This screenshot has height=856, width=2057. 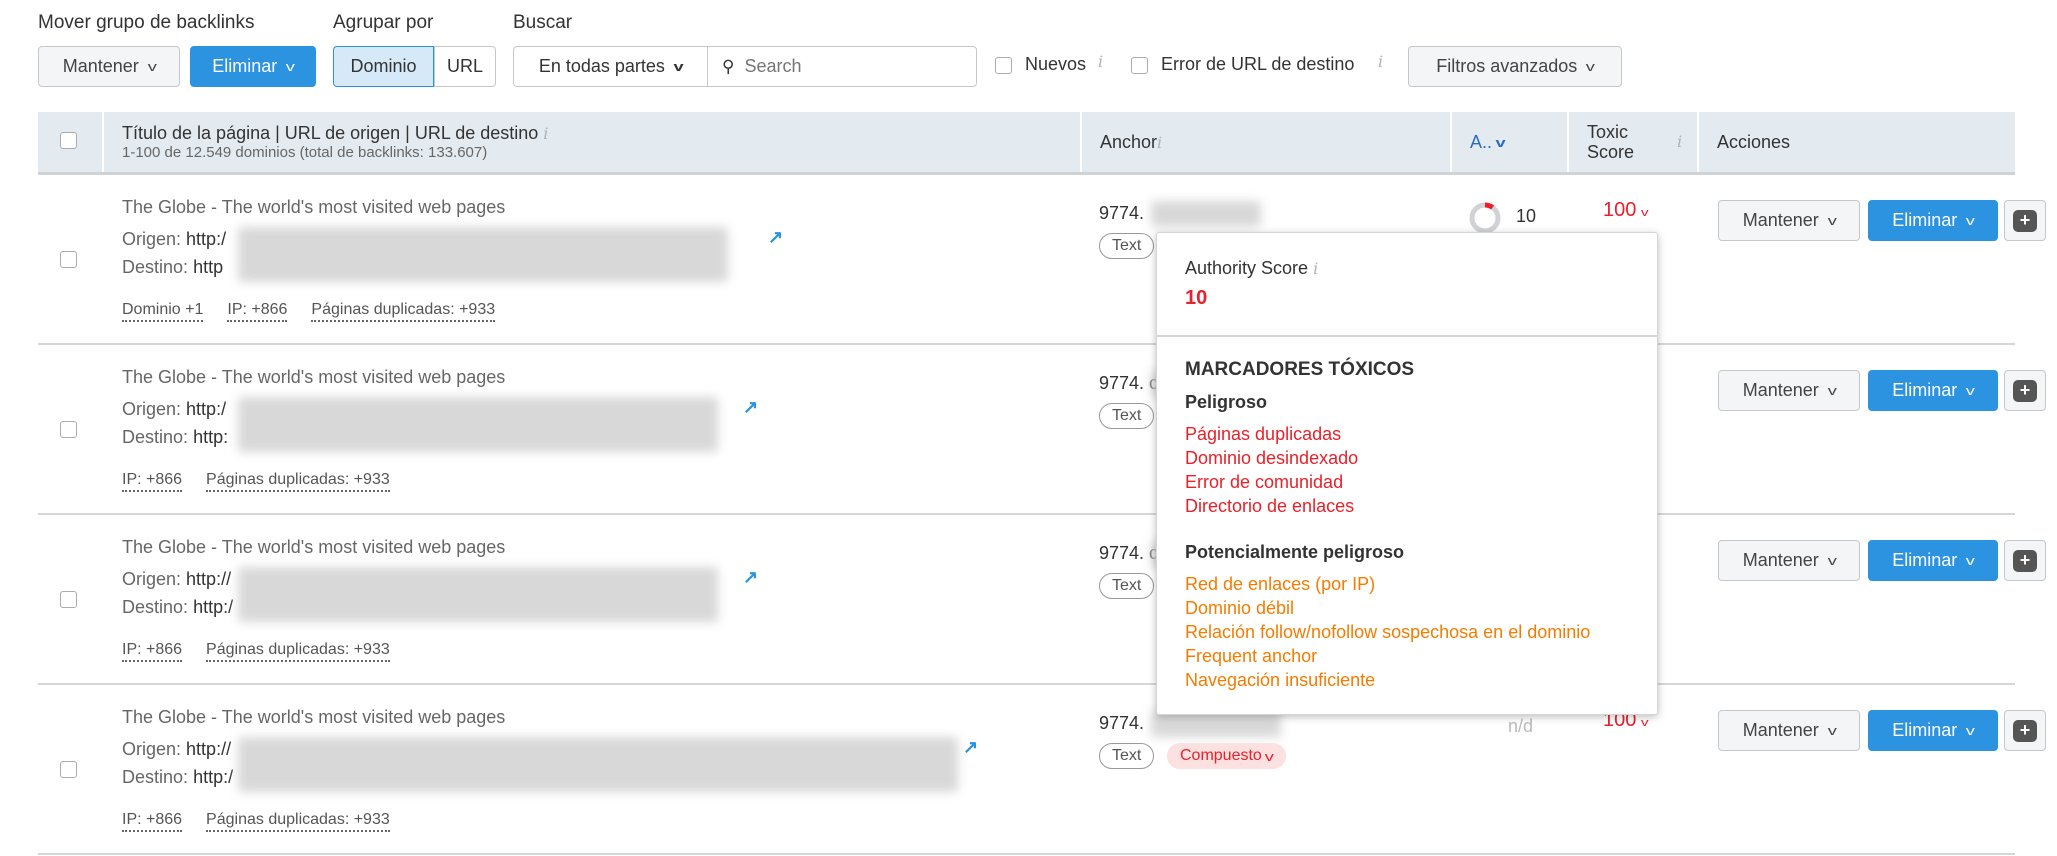 I want to click on anchor-text: 9774. c, so click(x=1129, y=383).